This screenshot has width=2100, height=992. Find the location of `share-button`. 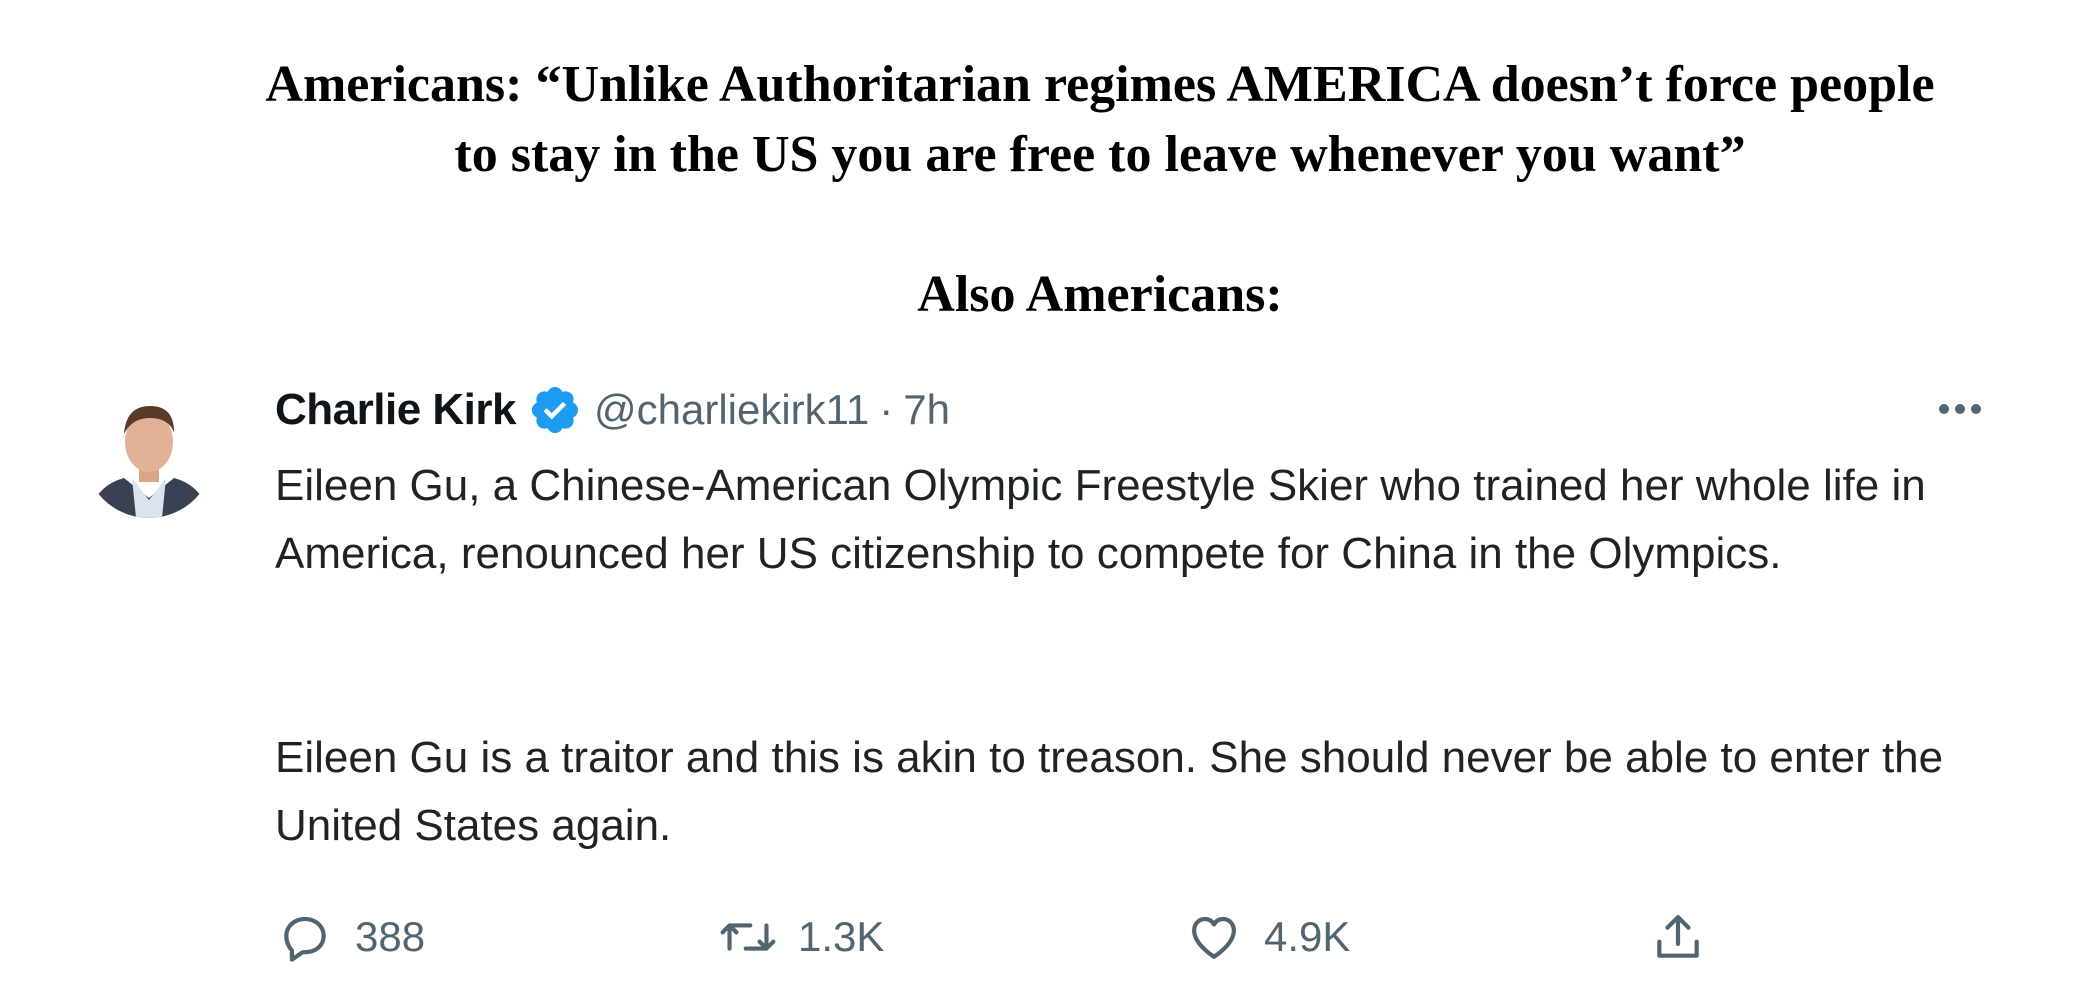

share-button is located at coordinates (1678, 937).